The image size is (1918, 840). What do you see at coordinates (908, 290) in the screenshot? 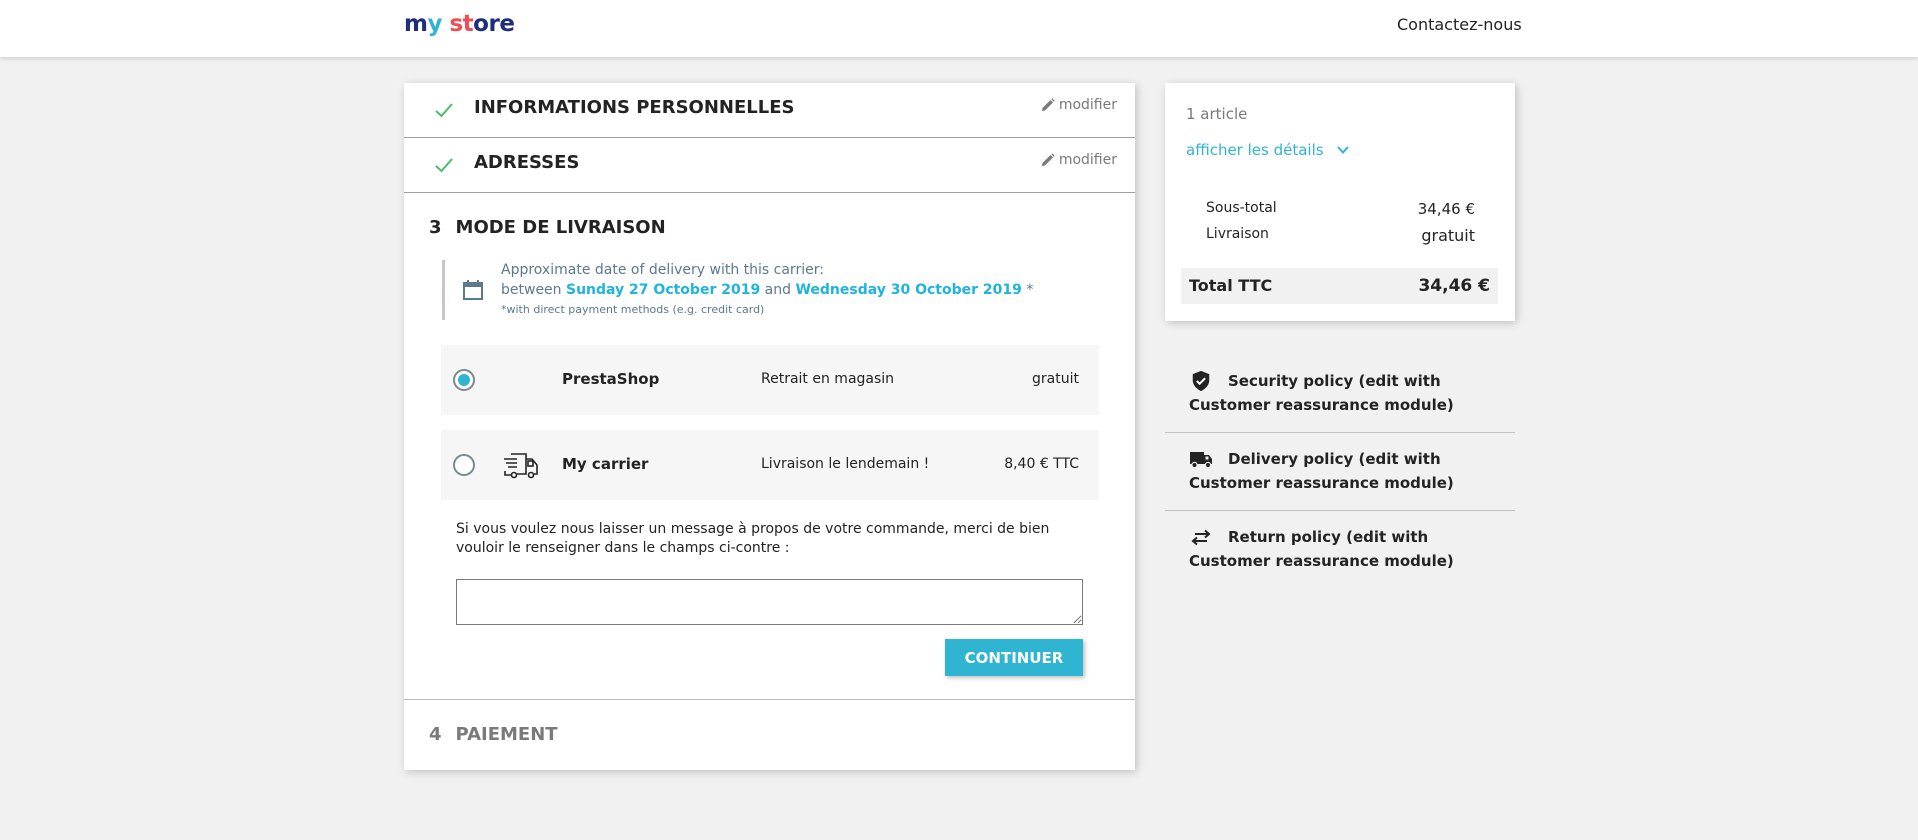
I see `date-to: Wednesday 30 October 2019` at bounding box center [908, 290].